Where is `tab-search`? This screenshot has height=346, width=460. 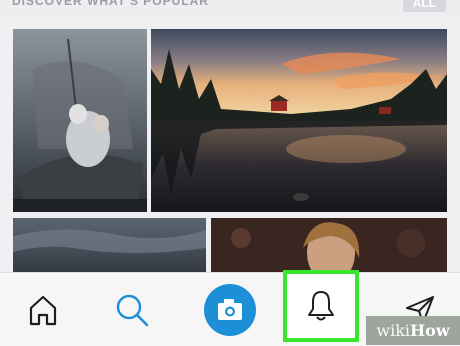
tab-search is located at coordinates (132, 309).